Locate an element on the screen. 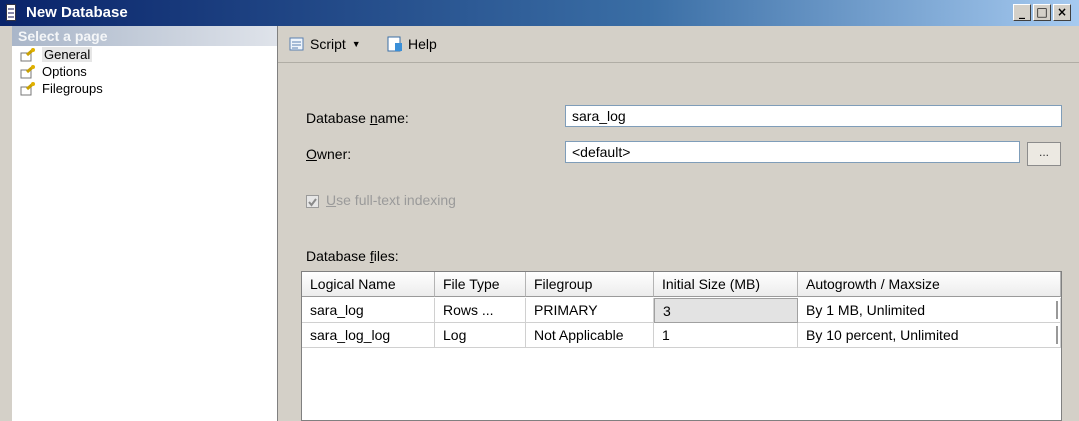  owner-input: <default> is located at coordinates (792, 152).